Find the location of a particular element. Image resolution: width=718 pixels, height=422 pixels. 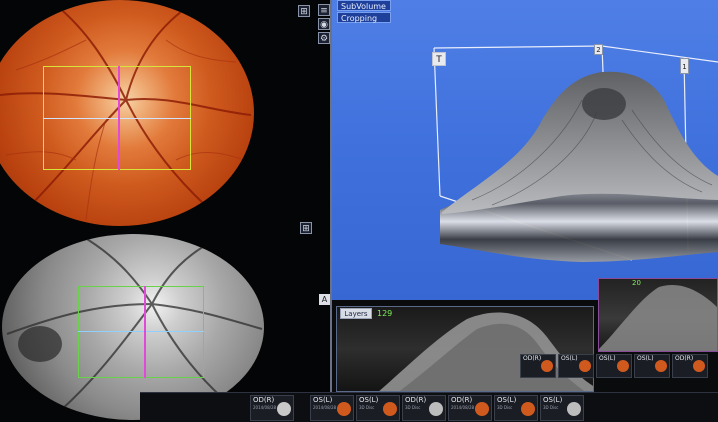

scan-area-box-gray is located at coordinates (141, 332).